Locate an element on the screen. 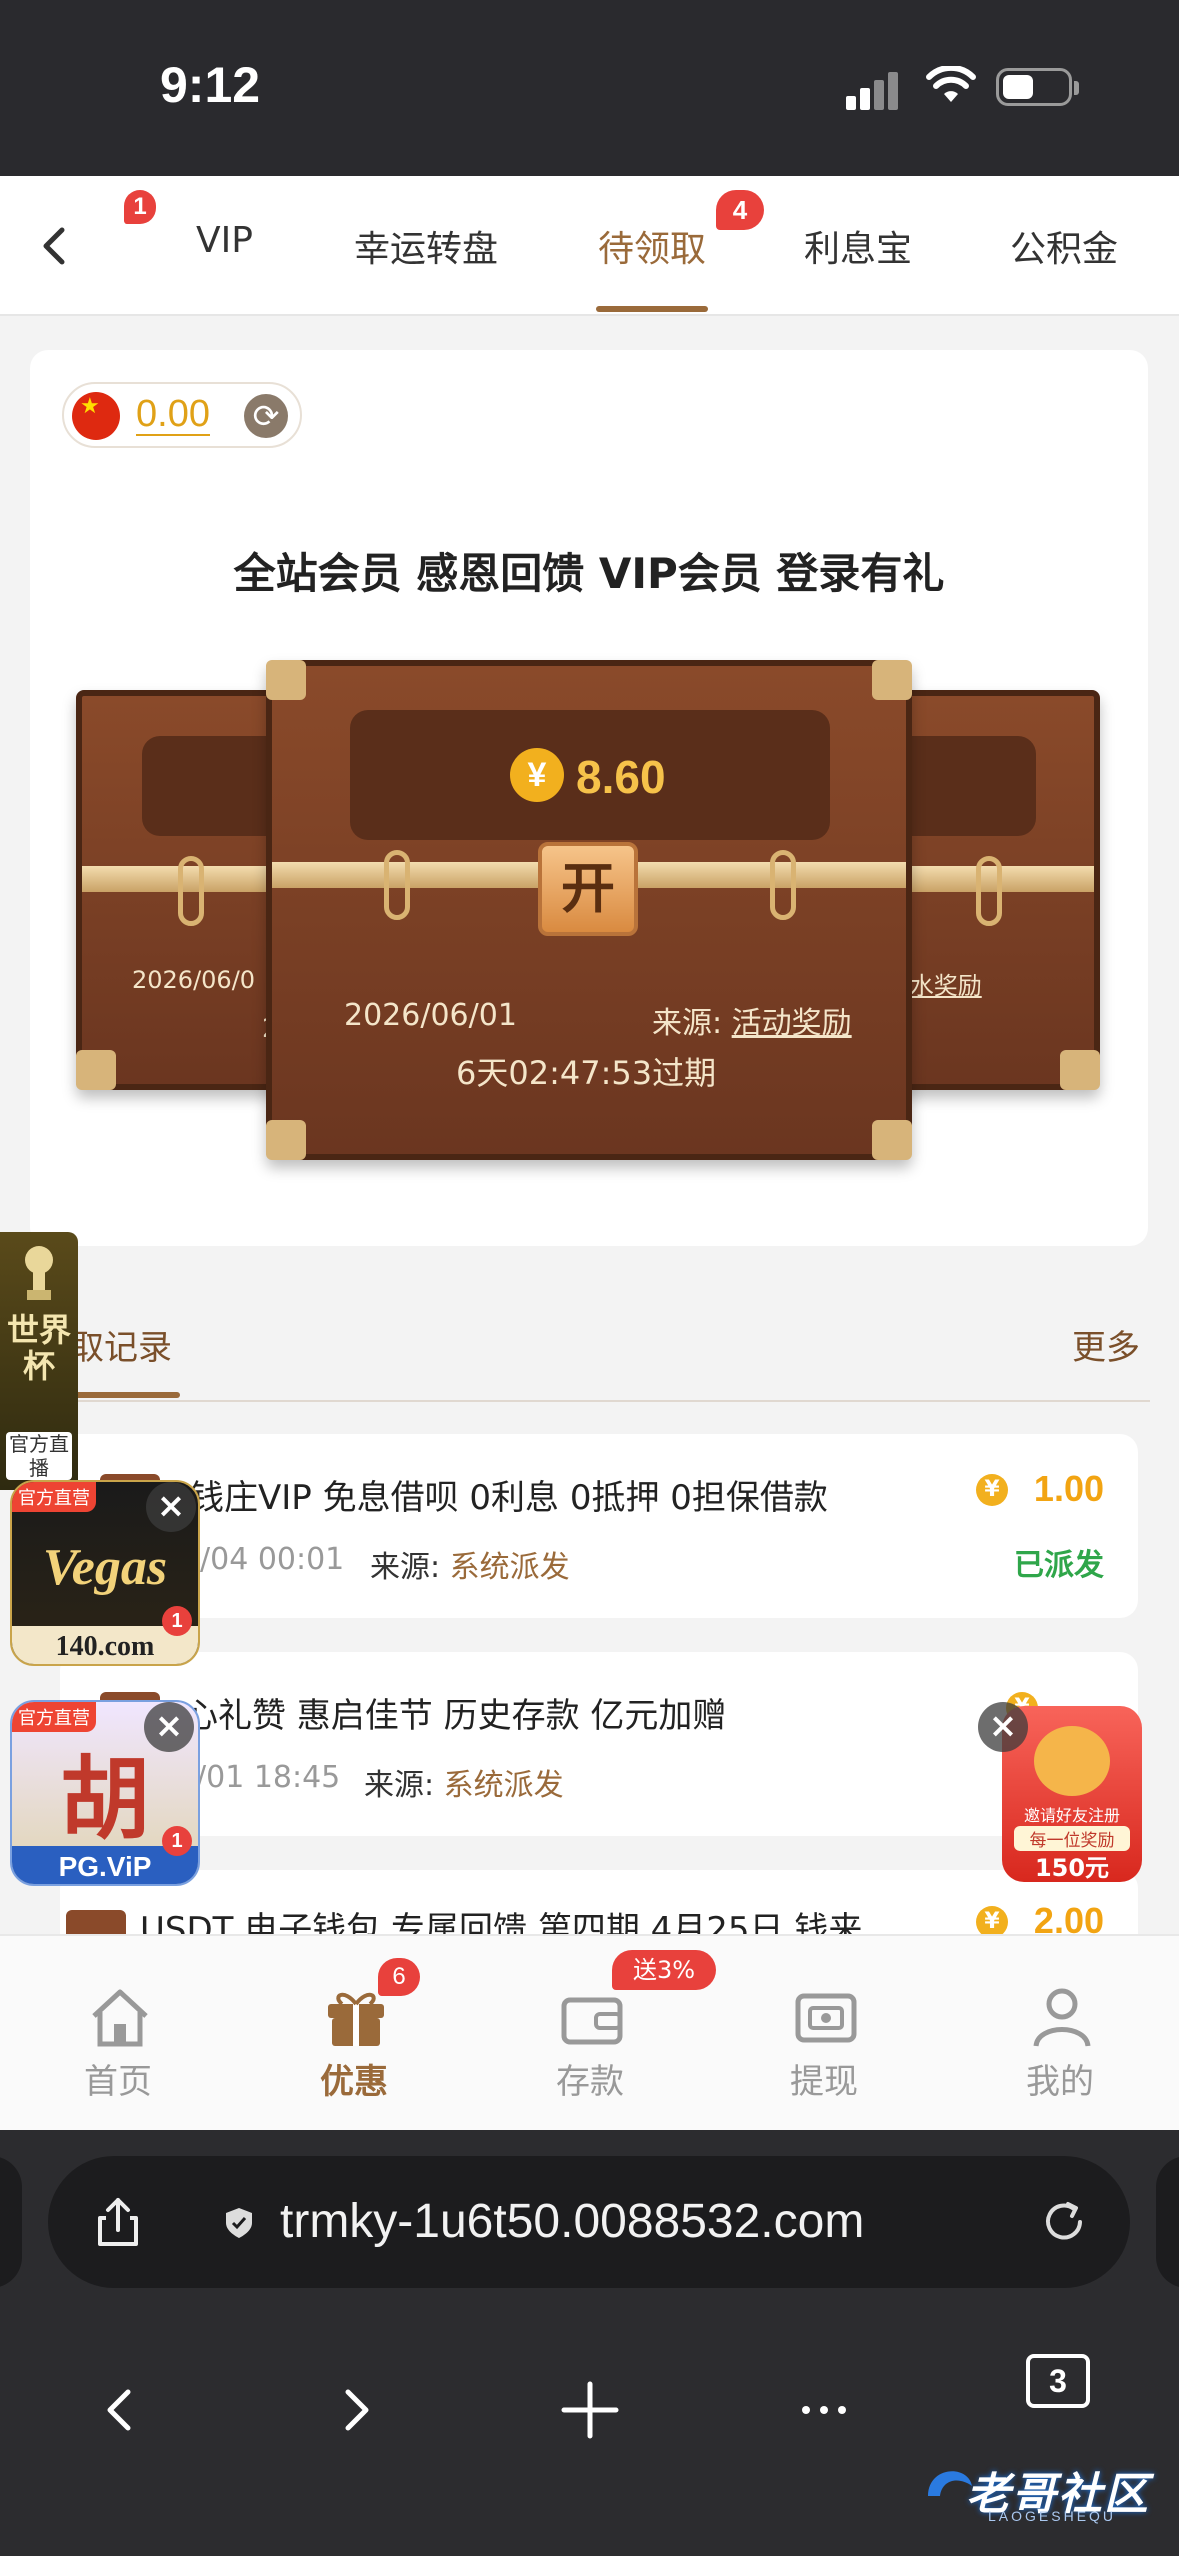 Image resolution: width=1179 pixels, height=2556 pixels. status-time: 9:12 is located at coordinates (210, 85).